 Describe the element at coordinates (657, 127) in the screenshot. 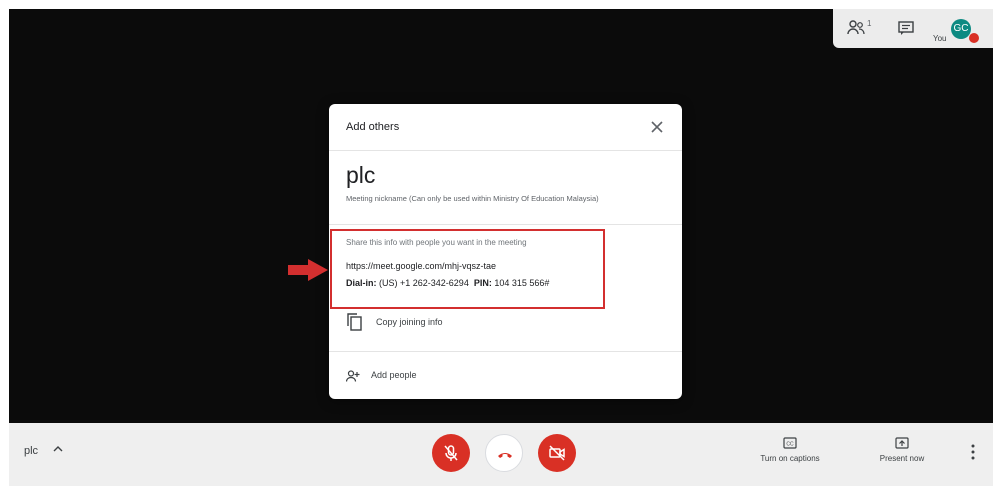

I see `close-icon` at that location.